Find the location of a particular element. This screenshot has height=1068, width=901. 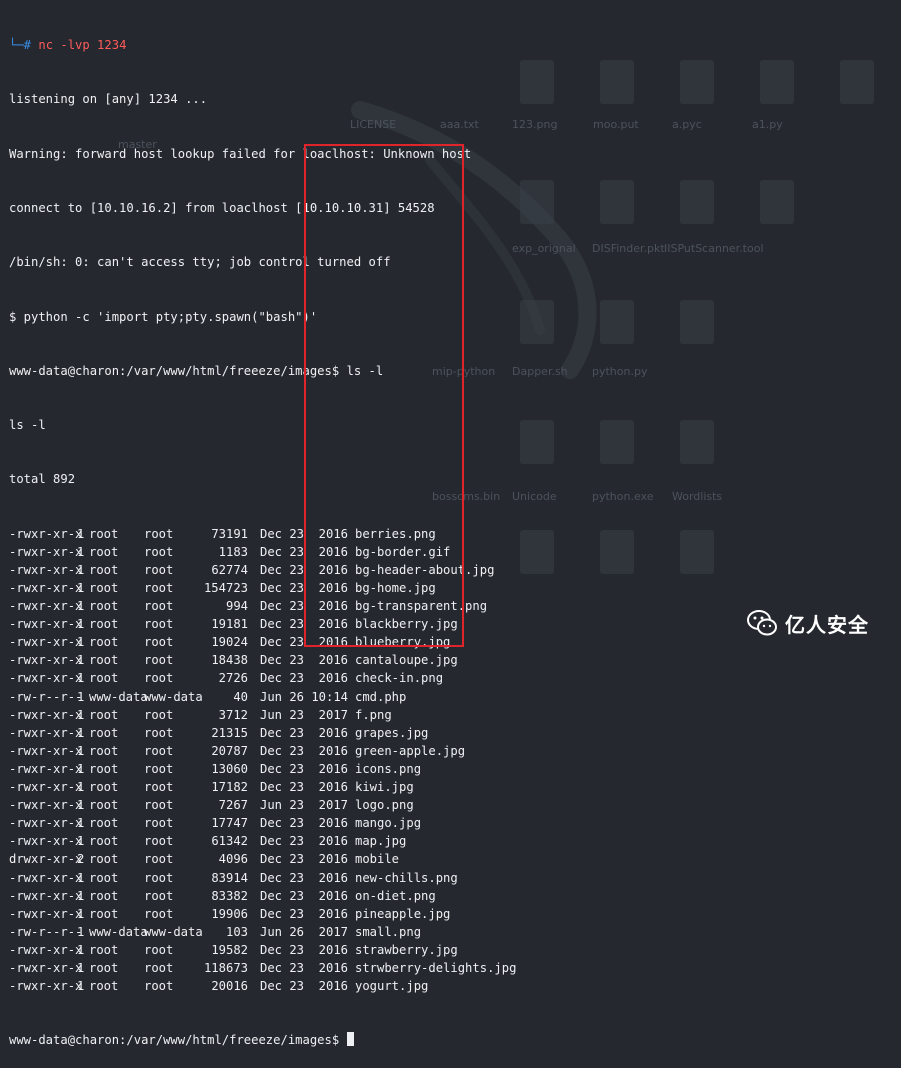

file-size: 103 is located at coordinates (236, 931).